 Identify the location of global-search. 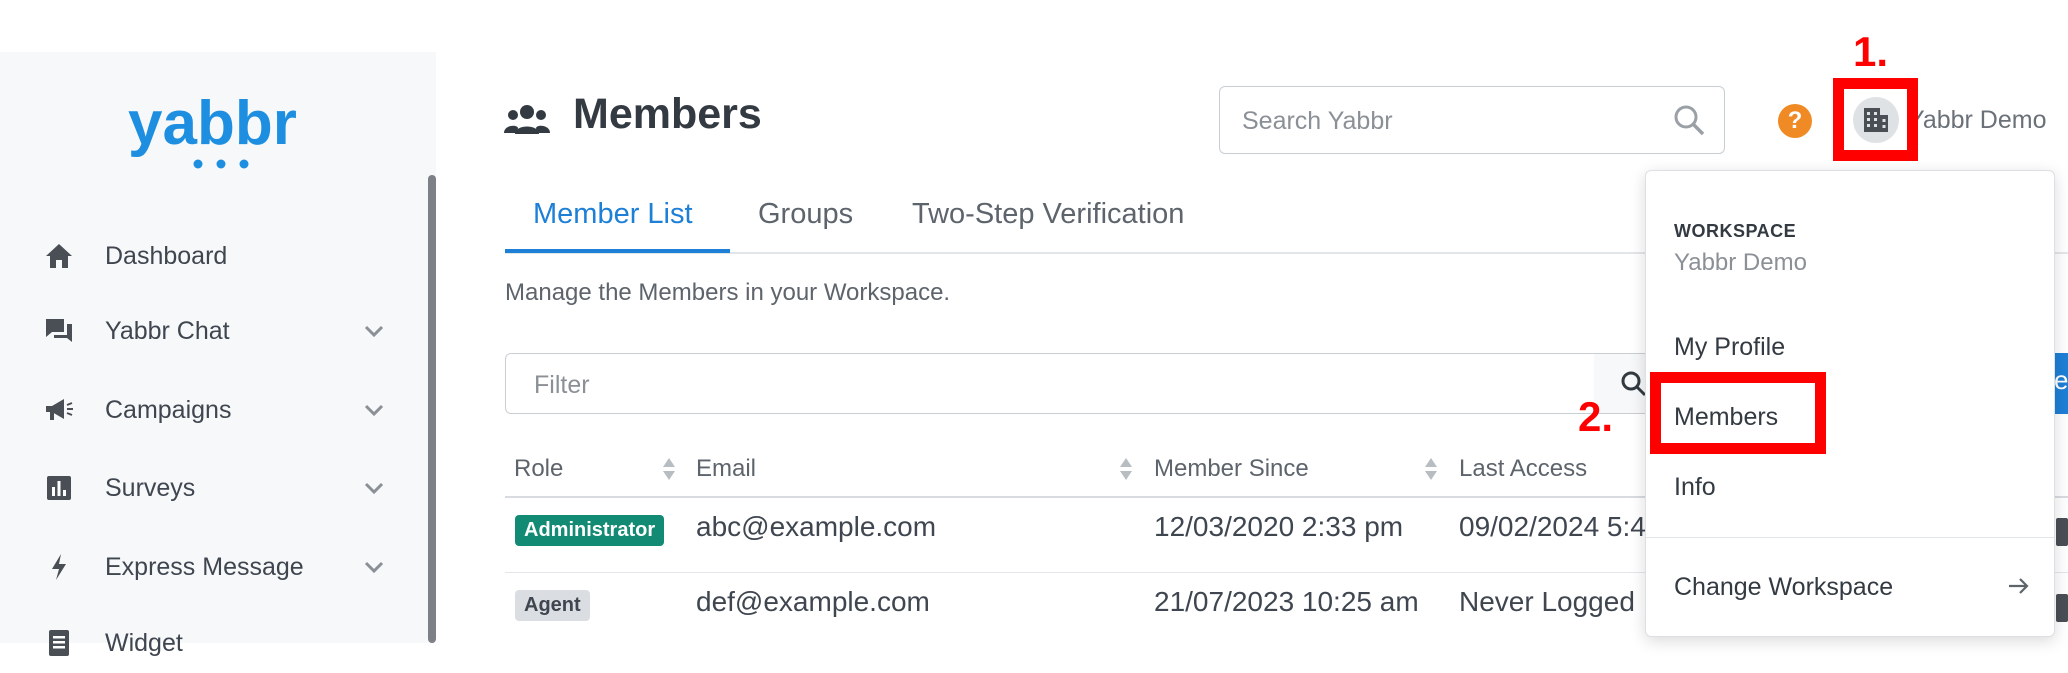
(1472, 120).